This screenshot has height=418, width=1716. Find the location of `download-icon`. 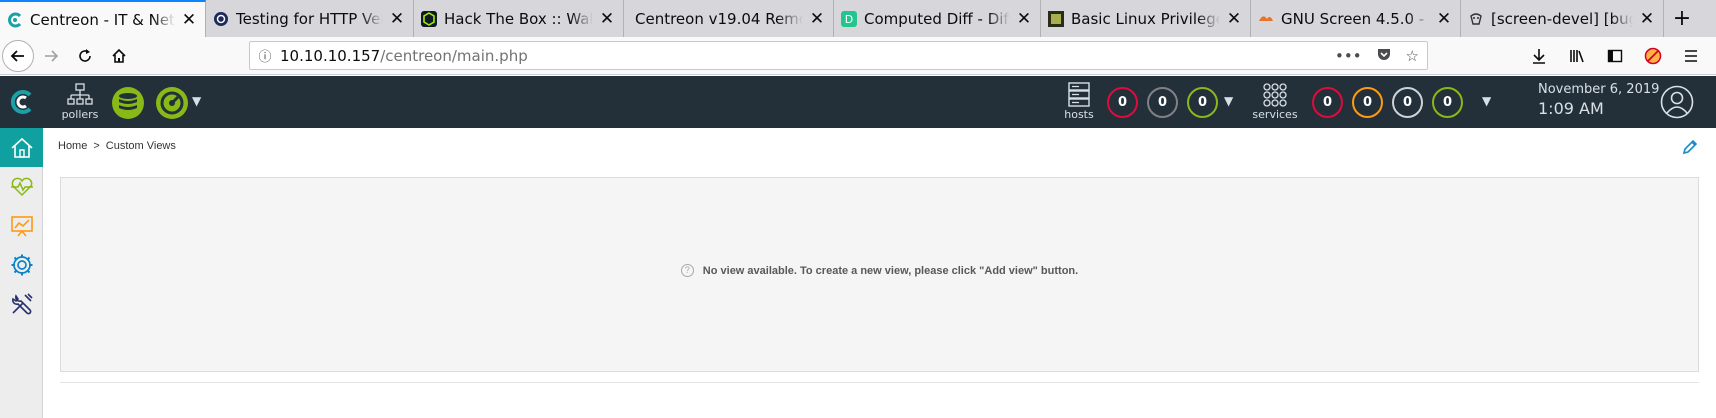

download-icon is located at coordinates (1539, 56).